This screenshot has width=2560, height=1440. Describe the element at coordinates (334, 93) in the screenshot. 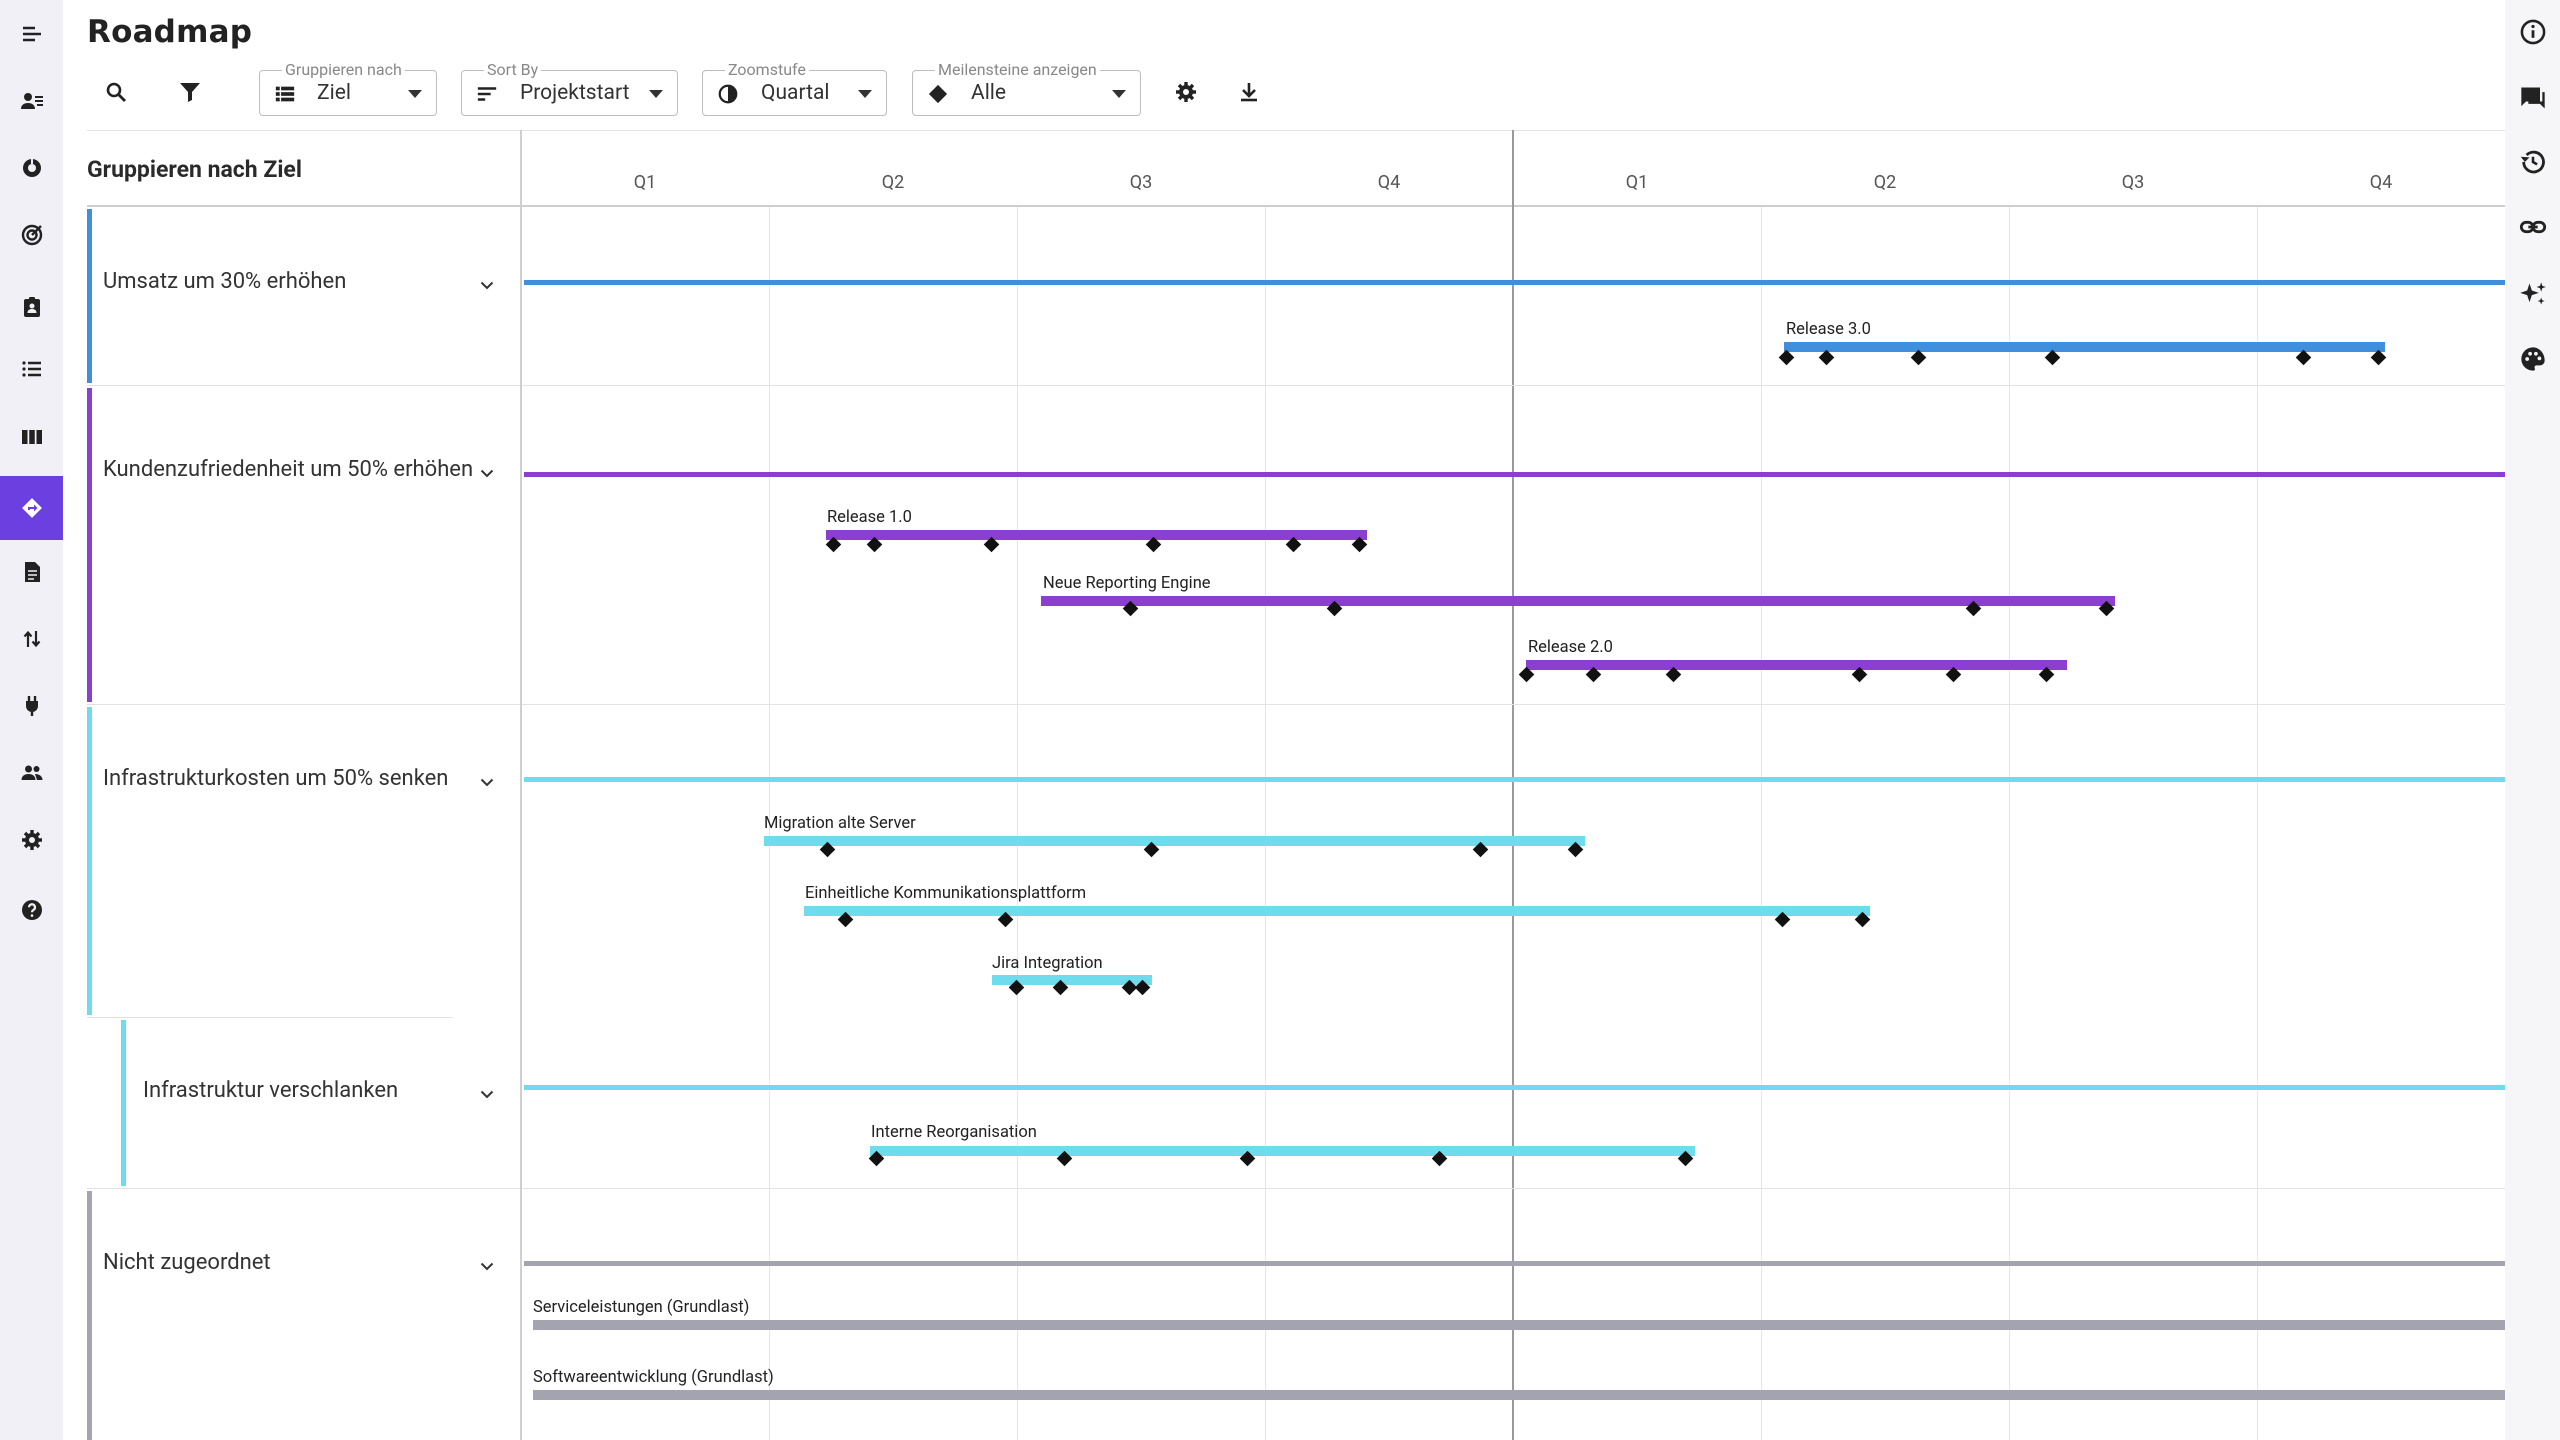

I see `group-by-value: Ziel` at that location.